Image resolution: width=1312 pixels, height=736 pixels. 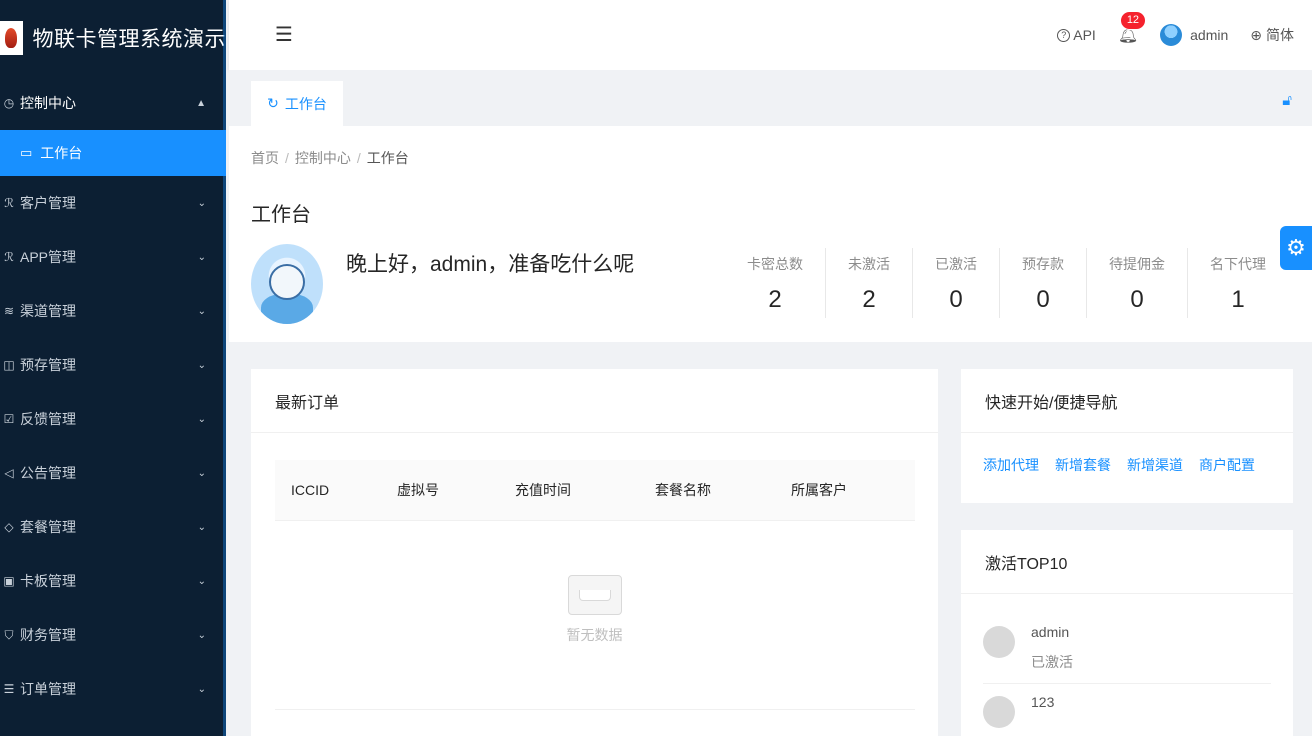 What do you see at coordinates (775, 283) in the screenshot?
I see `stat-total-cards: 卡密总数 2` at bounding box center [775, 283].